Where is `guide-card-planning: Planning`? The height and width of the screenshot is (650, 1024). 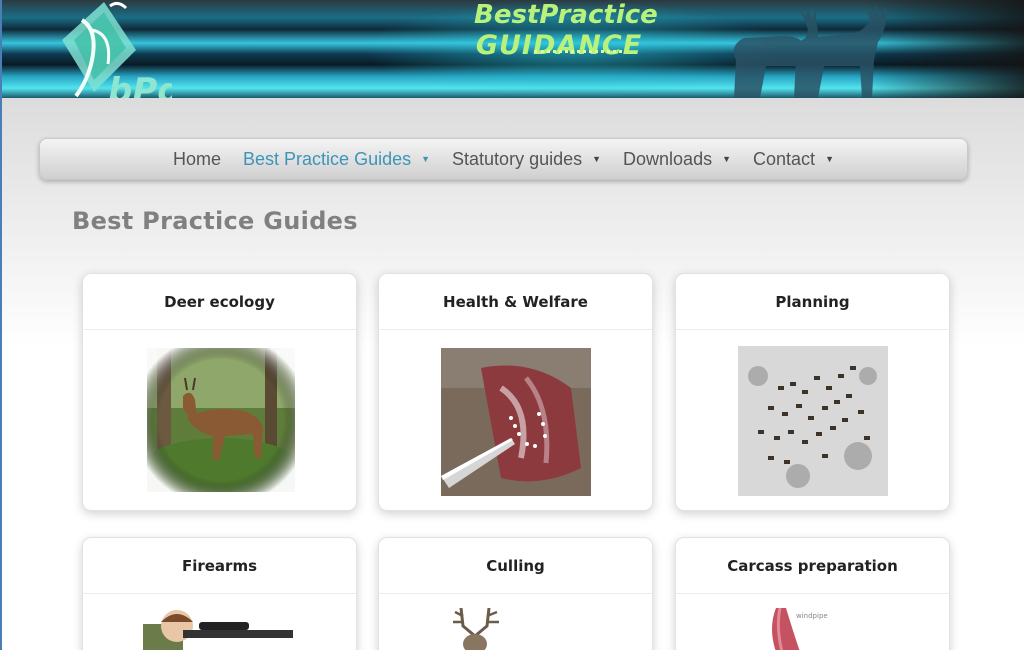
guide-card-planning: Planning is located at coordinates (812, 392).